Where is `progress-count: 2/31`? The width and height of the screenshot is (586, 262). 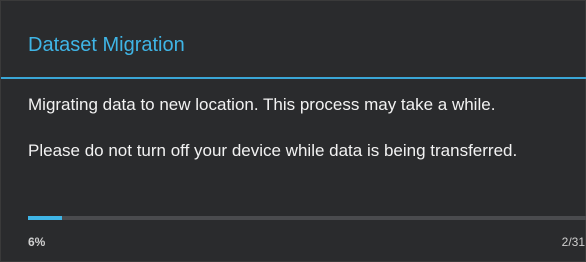 progress-count: 2/31 is located at coordinates (573, 242).